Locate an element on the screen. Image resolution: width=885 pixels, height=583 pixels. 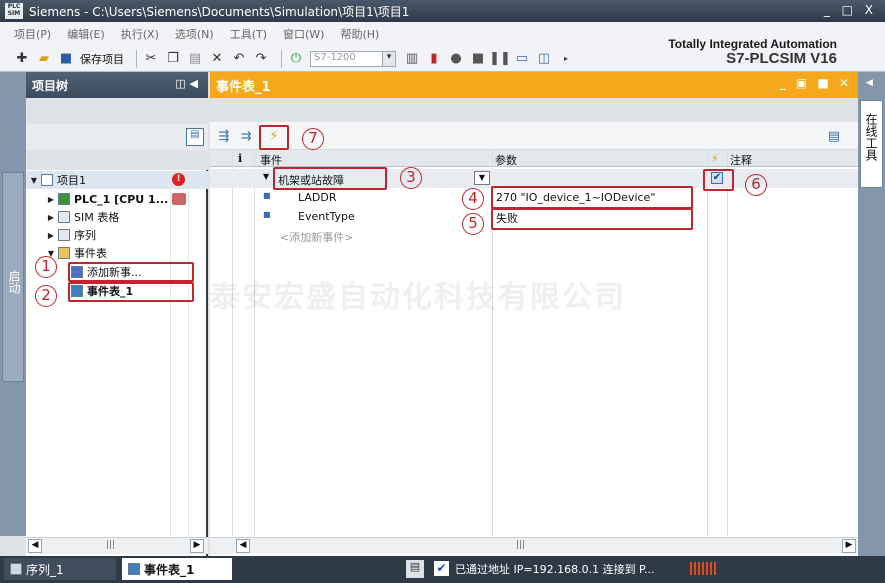
record-icon: ● is located at coordinates (456, 59).